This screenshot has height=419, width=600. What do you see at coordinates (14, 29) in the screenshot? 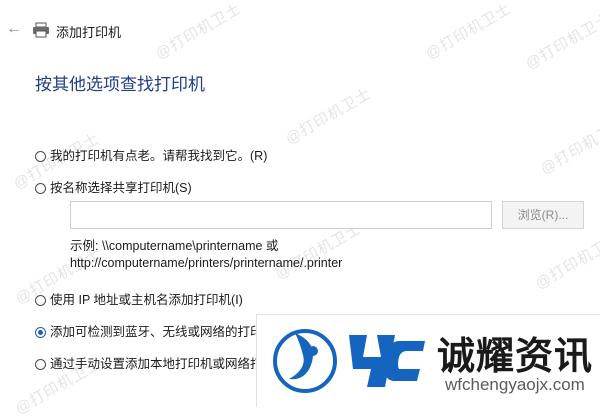
I see `back-arrow-icon: ←` at bounding box center [14, 29].